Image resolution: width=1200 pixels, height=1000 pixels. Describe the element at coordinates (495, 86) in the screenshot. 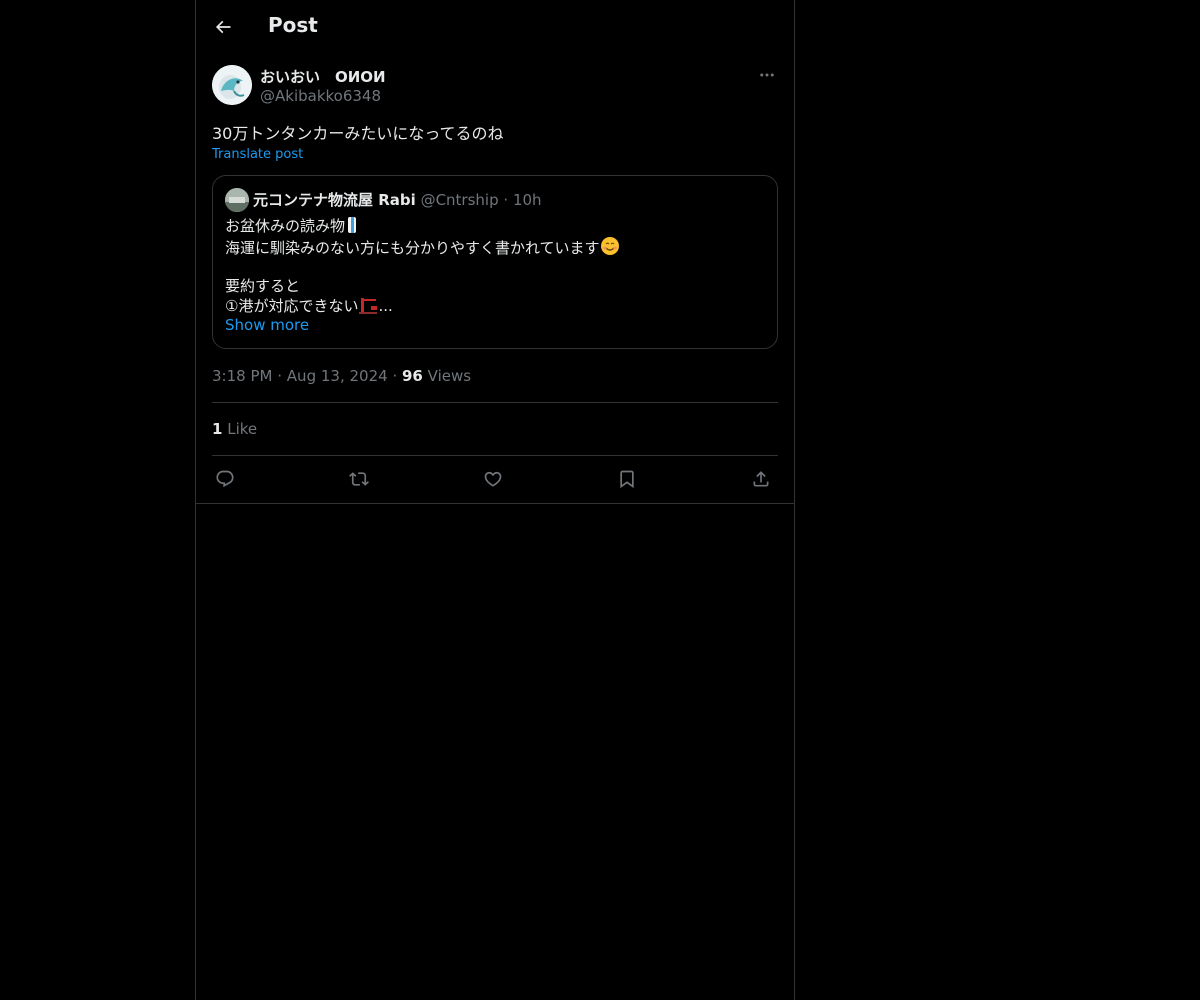

I see `post-author: おいおい ОИОИ @Akibakko6348` at that location.